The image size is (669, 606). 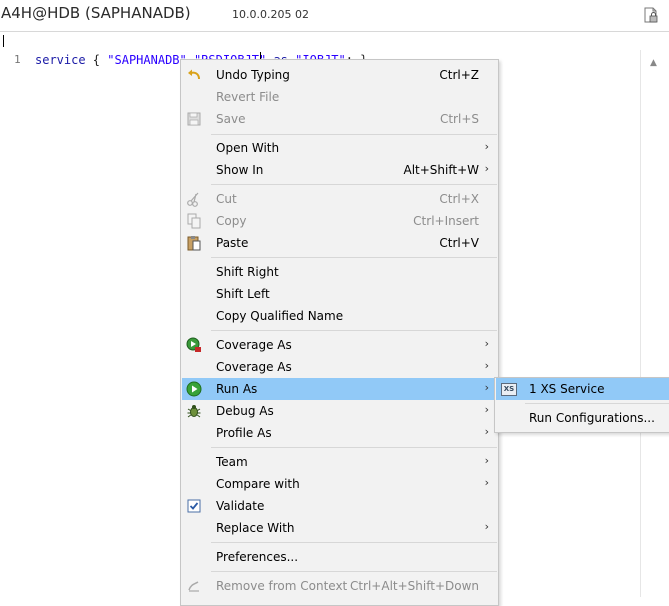 What do you see at coordinates (240, 506) in the screenshot?
I see `menu-label: Validate` at bounding box center [240, 506].